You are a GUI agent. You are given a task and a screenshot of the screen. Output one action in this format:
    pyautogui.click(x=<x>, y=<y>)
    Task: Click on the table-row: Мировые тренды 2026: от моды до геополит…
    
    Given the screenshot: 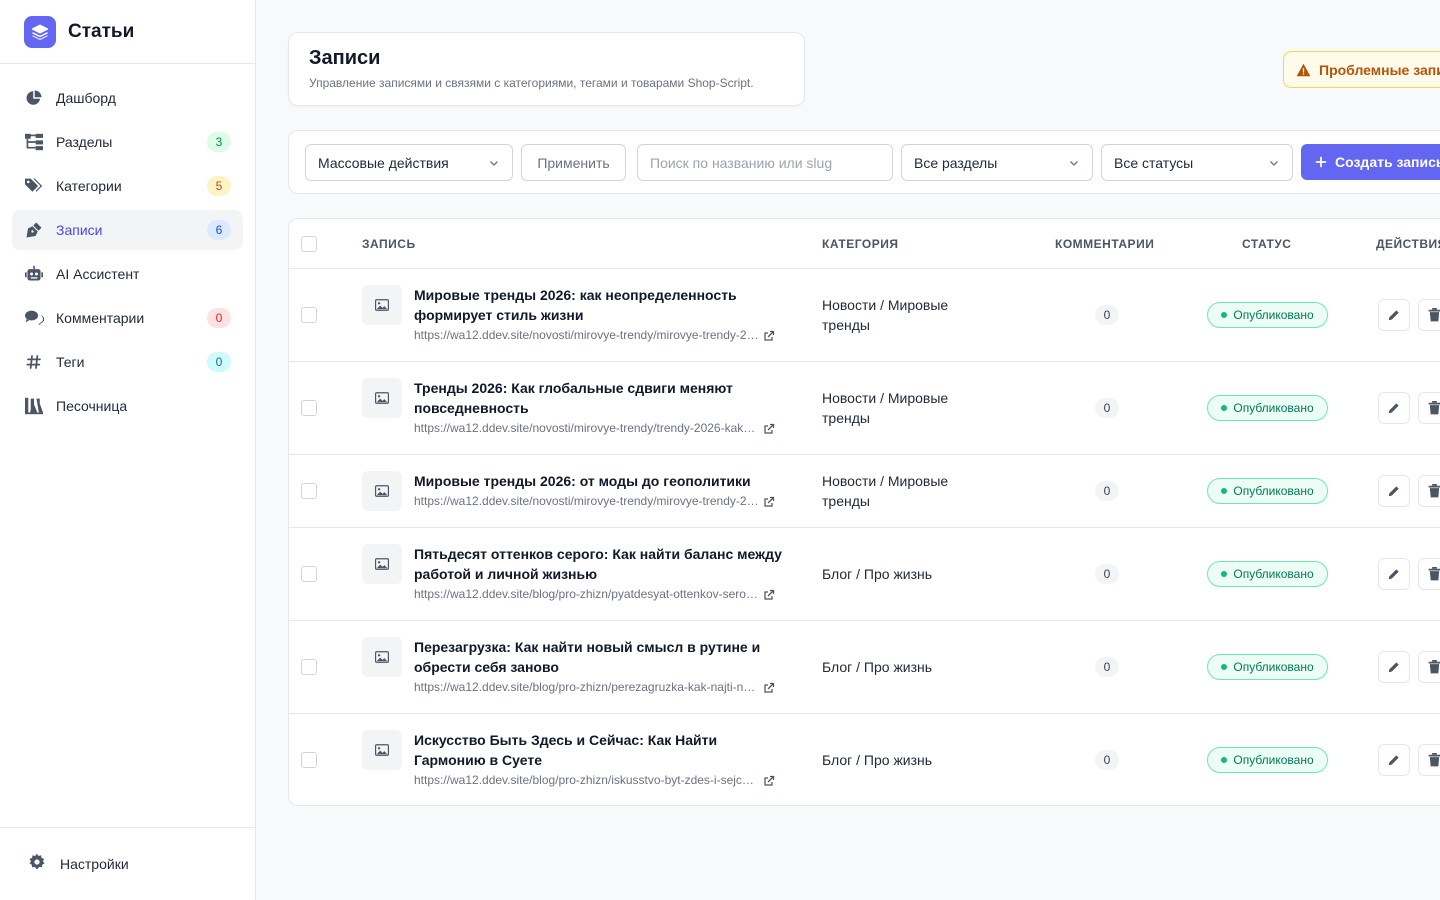 What is the action you would take?
    pyautogui.click(x=864, y=491)
    